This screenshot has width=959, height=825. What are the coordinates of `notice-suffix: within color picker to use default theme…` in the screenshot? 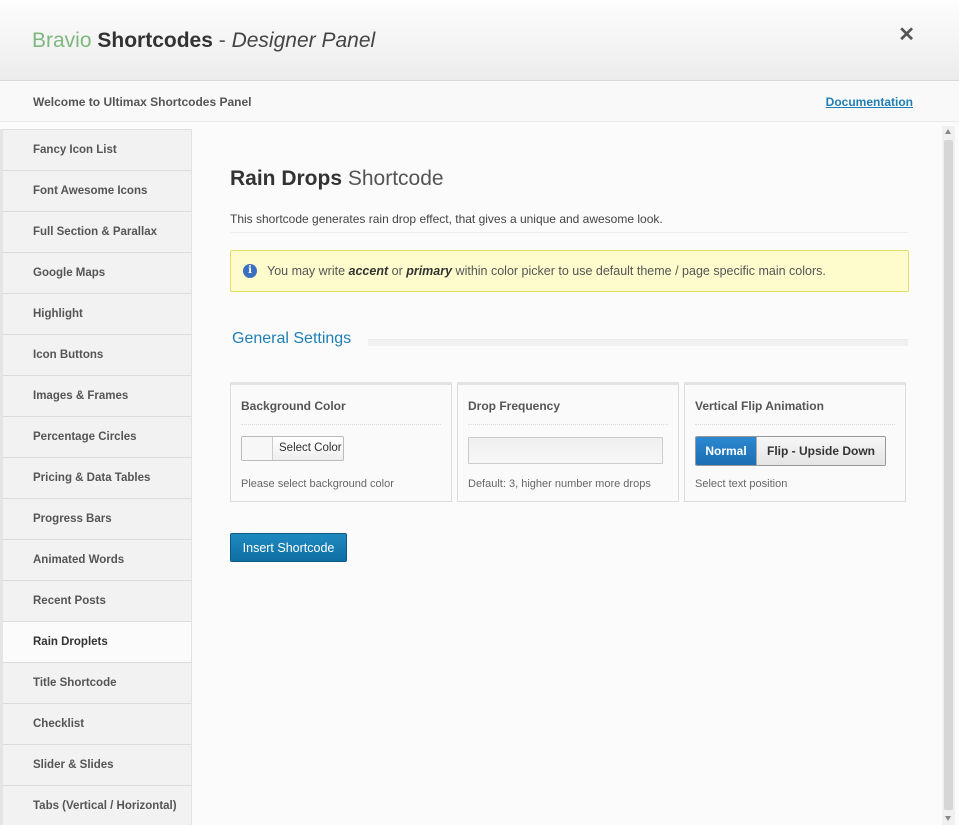 It's located at (639, 271).